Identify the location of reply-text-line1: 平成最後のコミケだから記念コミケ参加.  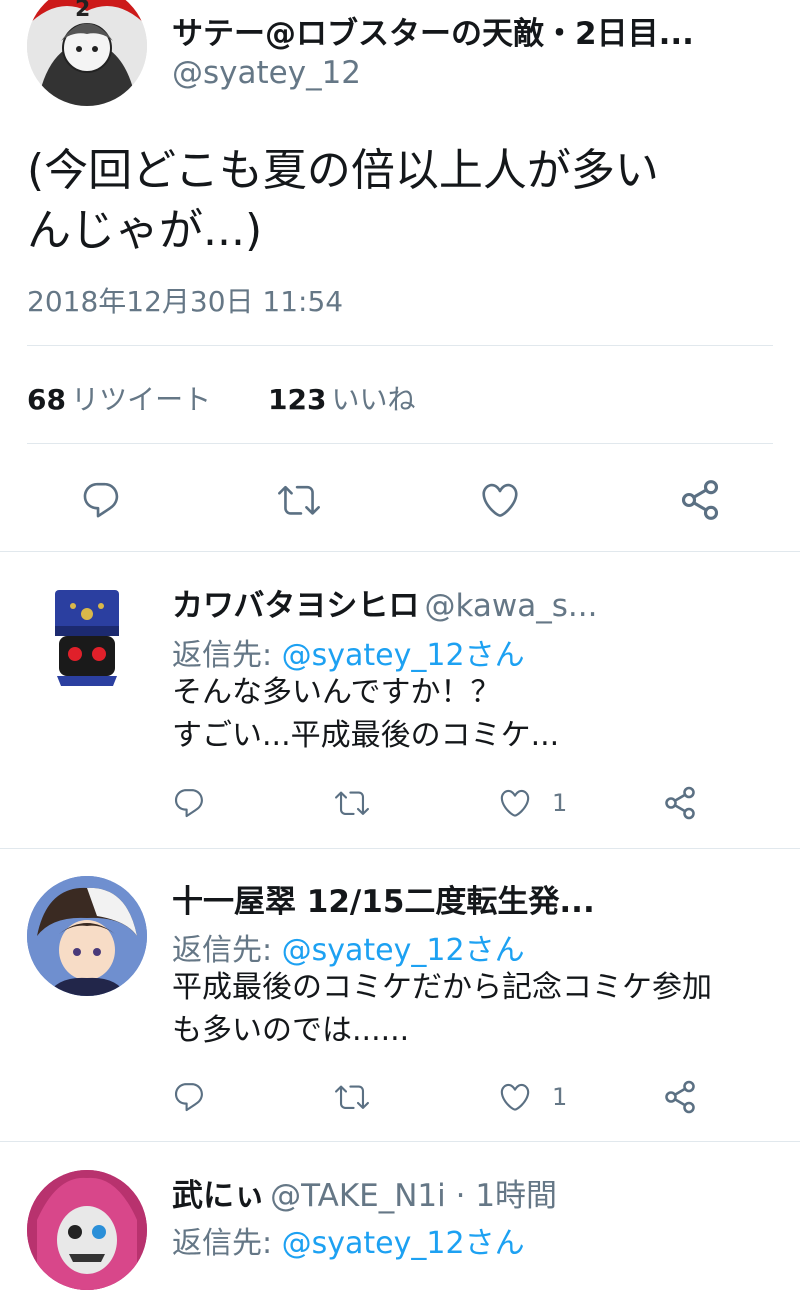
(442, 987).